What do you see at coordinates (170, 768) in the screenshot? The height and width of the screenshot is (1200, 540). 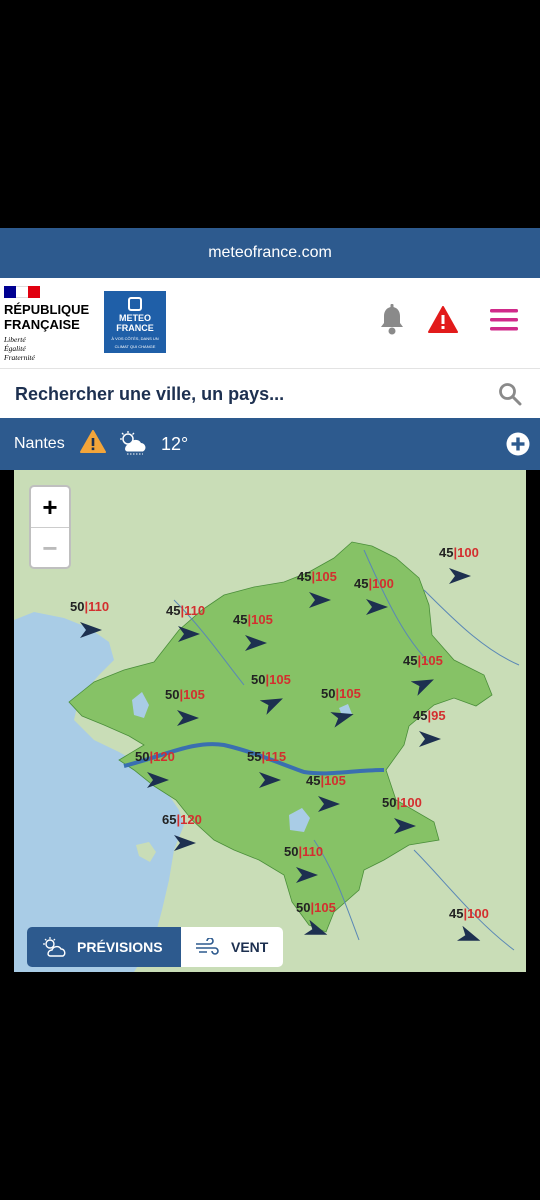 I see `wind-marker: 50|120` at bounding box center [170, 768].